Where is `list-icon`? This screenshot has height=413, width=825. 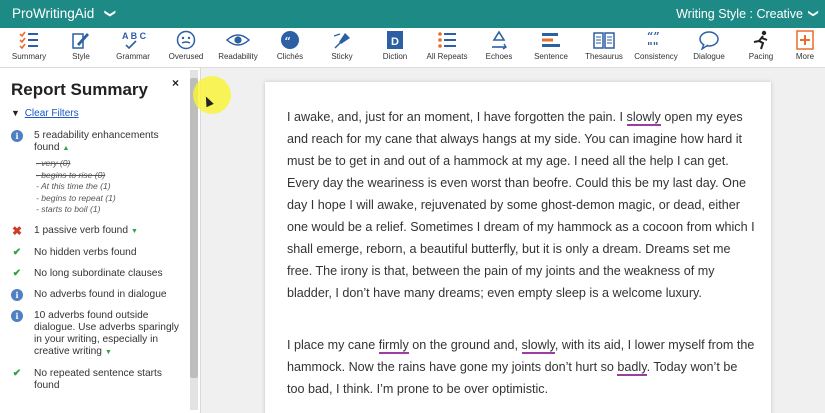
list-icon is located at coordinates (447, 40).